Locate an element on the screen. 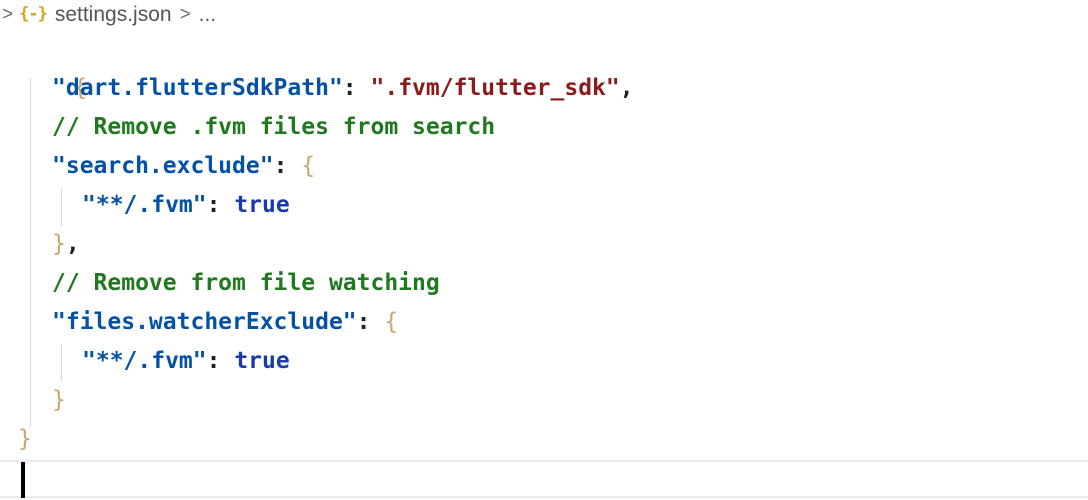  json-string-value: ".fvm/flutter_sdk" is located at coordinates (495, 88).